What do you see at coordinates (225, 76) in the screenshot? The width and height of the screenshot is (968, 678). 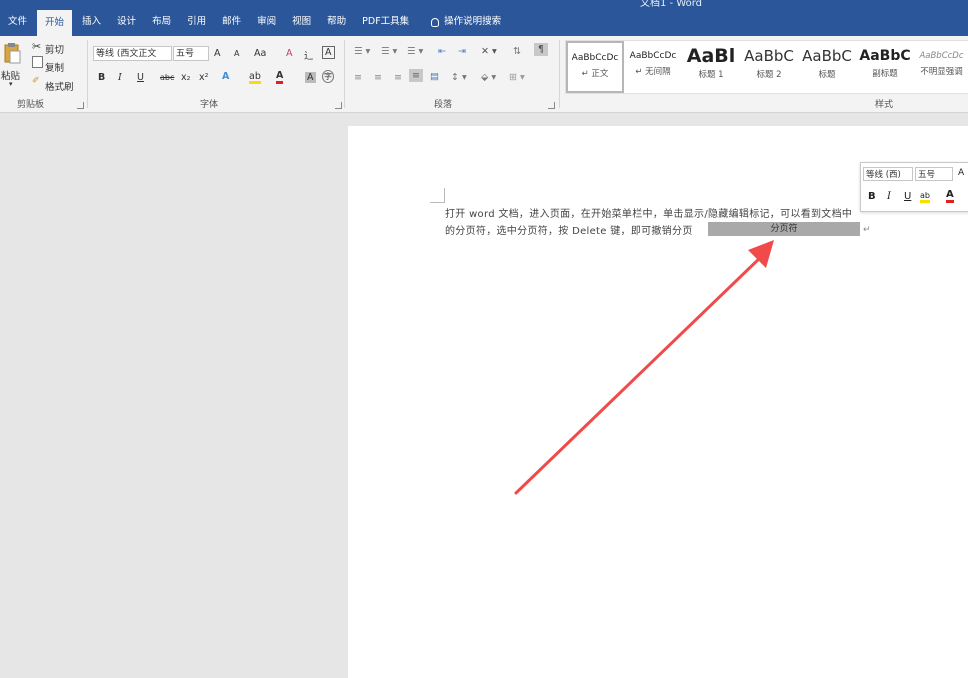 I see `text-effects-button: A` at bounding box center [225, 76].